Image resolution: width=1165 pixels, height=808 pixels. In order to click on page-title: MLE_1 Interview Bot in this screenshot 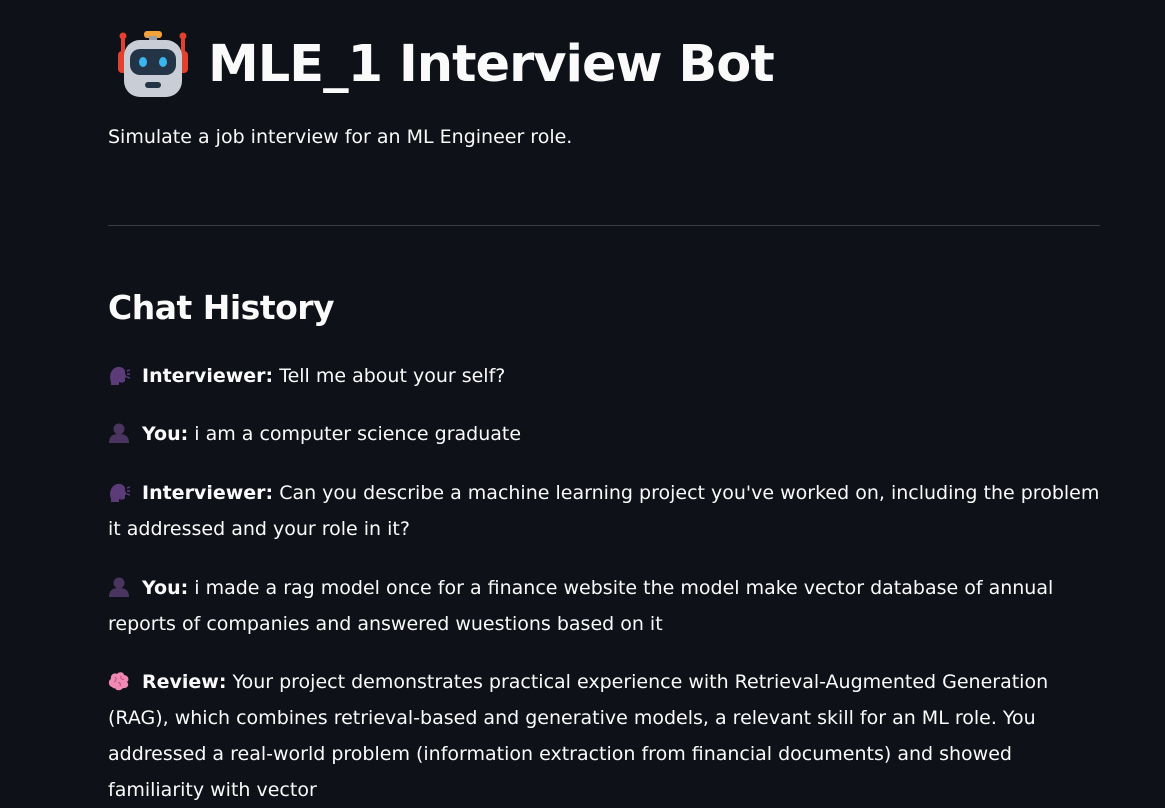, I will do `click(491, 64)`.